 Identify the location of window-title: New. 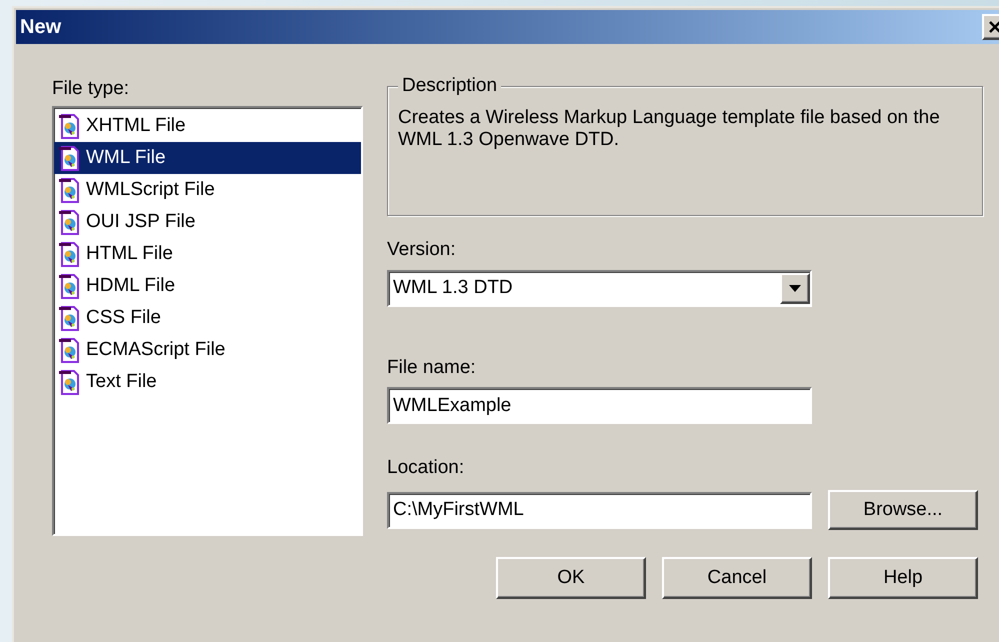
(41, 27).